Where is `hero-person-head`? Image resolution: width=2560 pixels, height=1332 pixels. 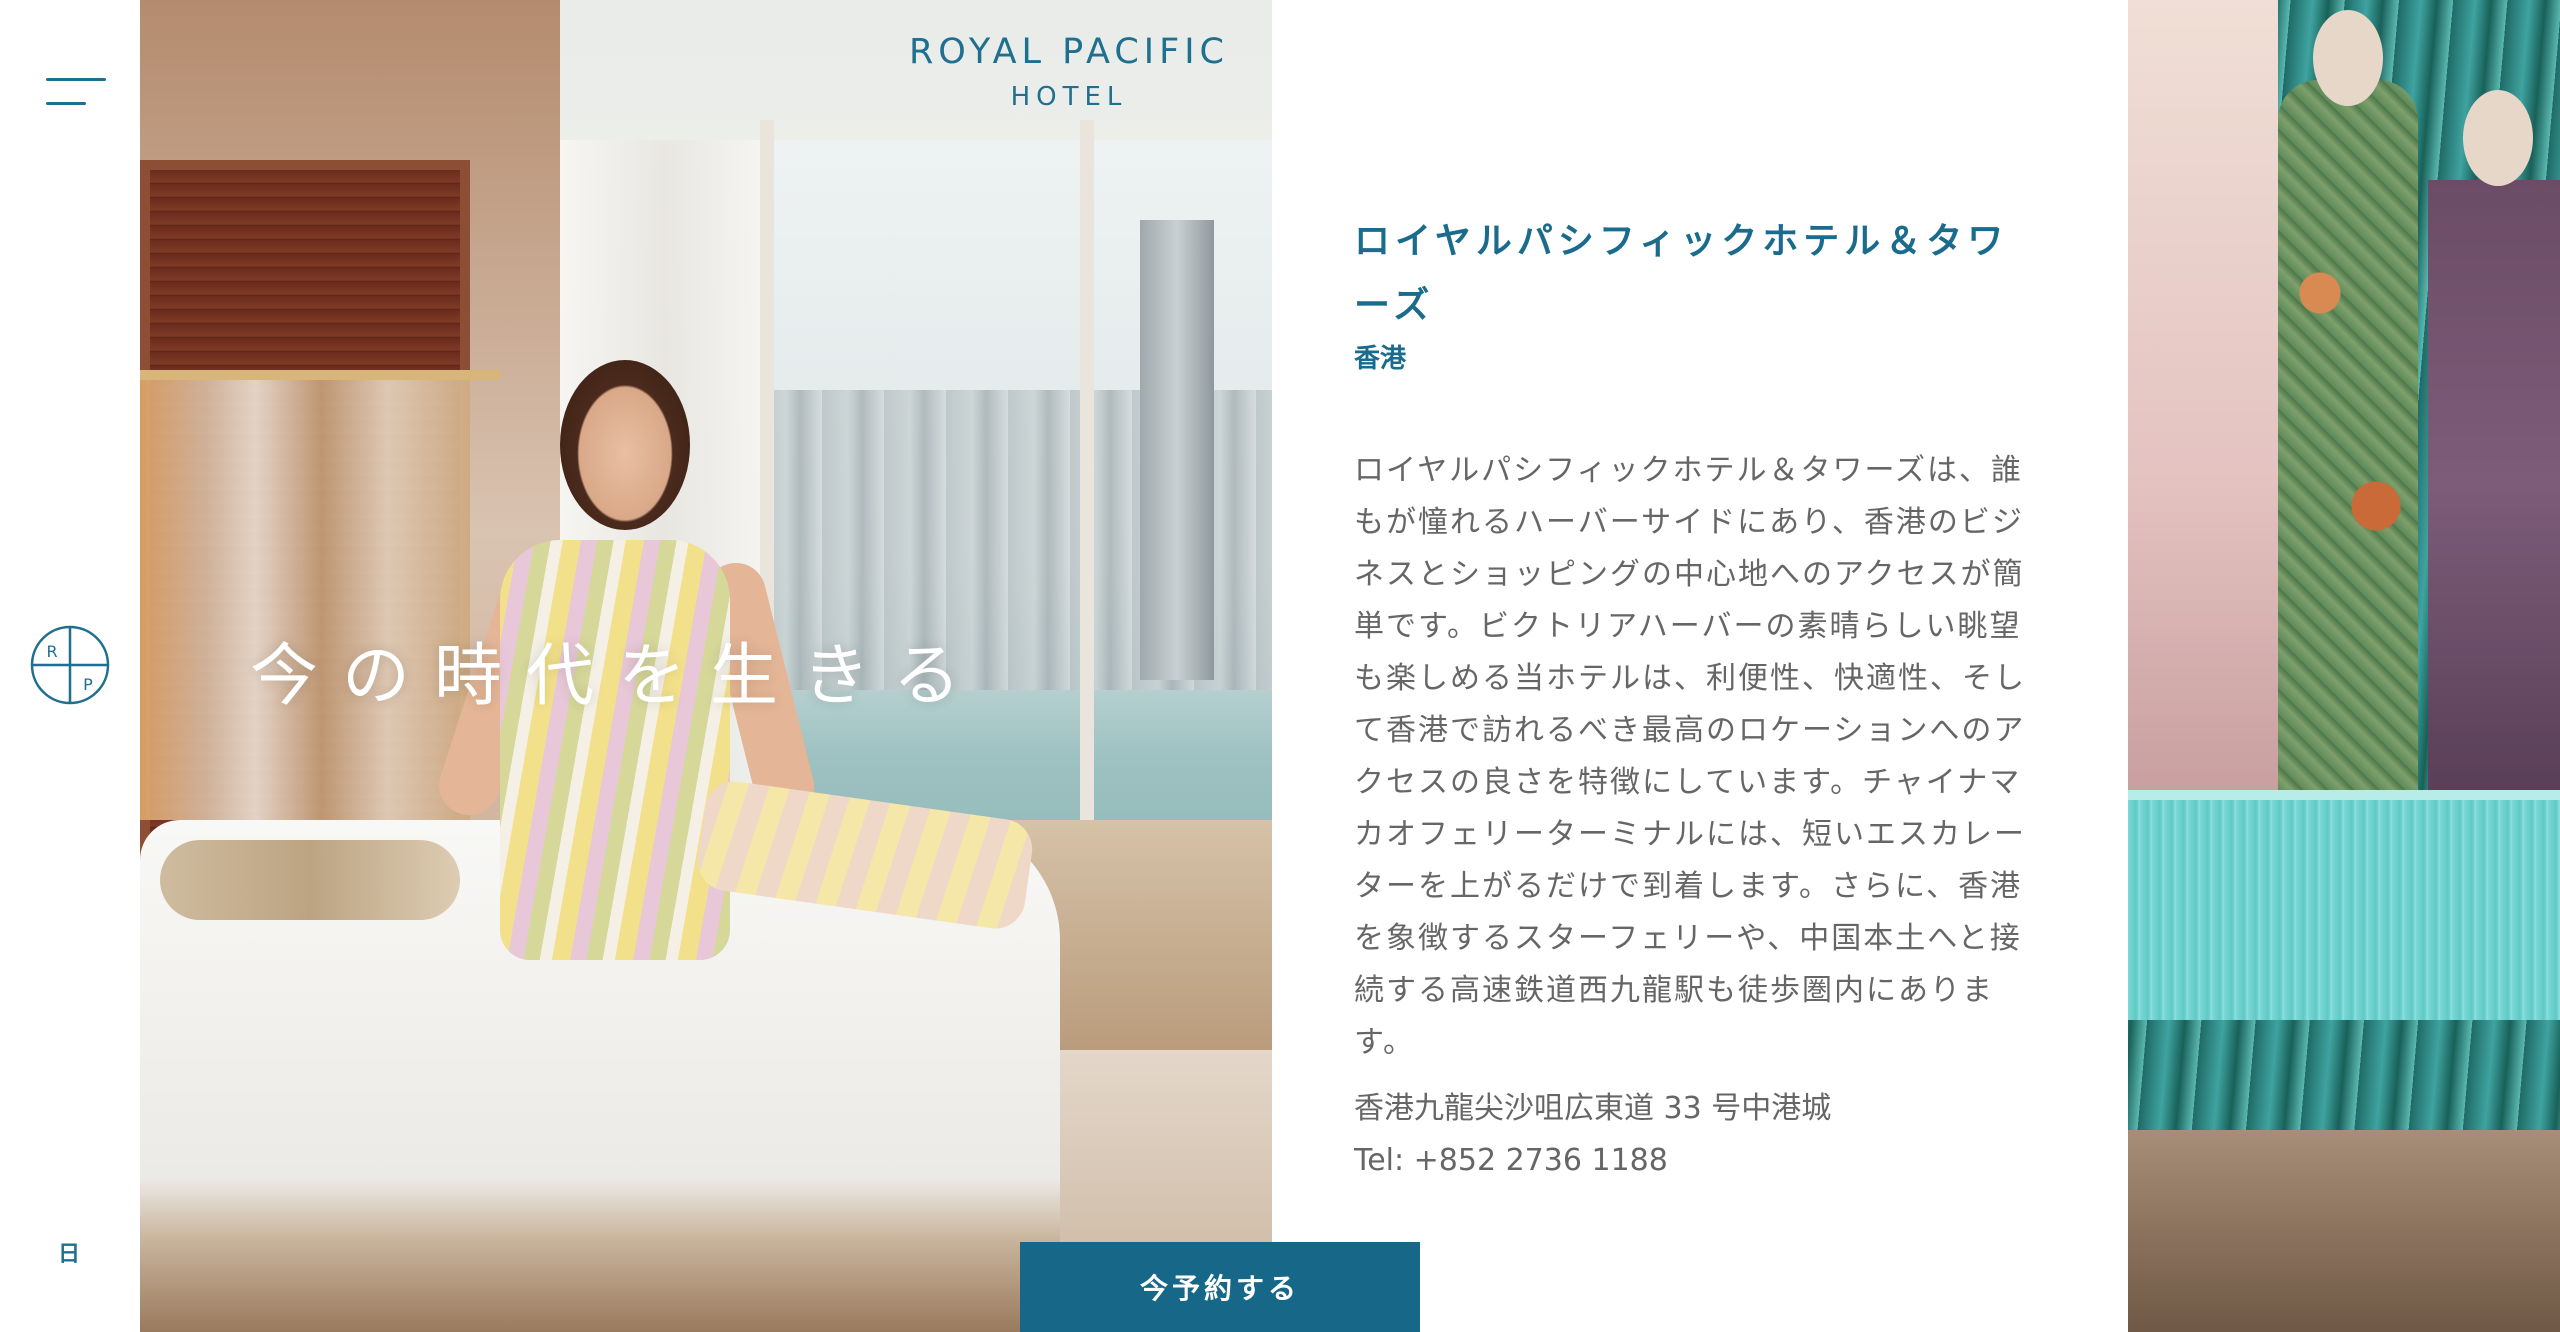
hero-person-head is located at coordinates (625, 445).